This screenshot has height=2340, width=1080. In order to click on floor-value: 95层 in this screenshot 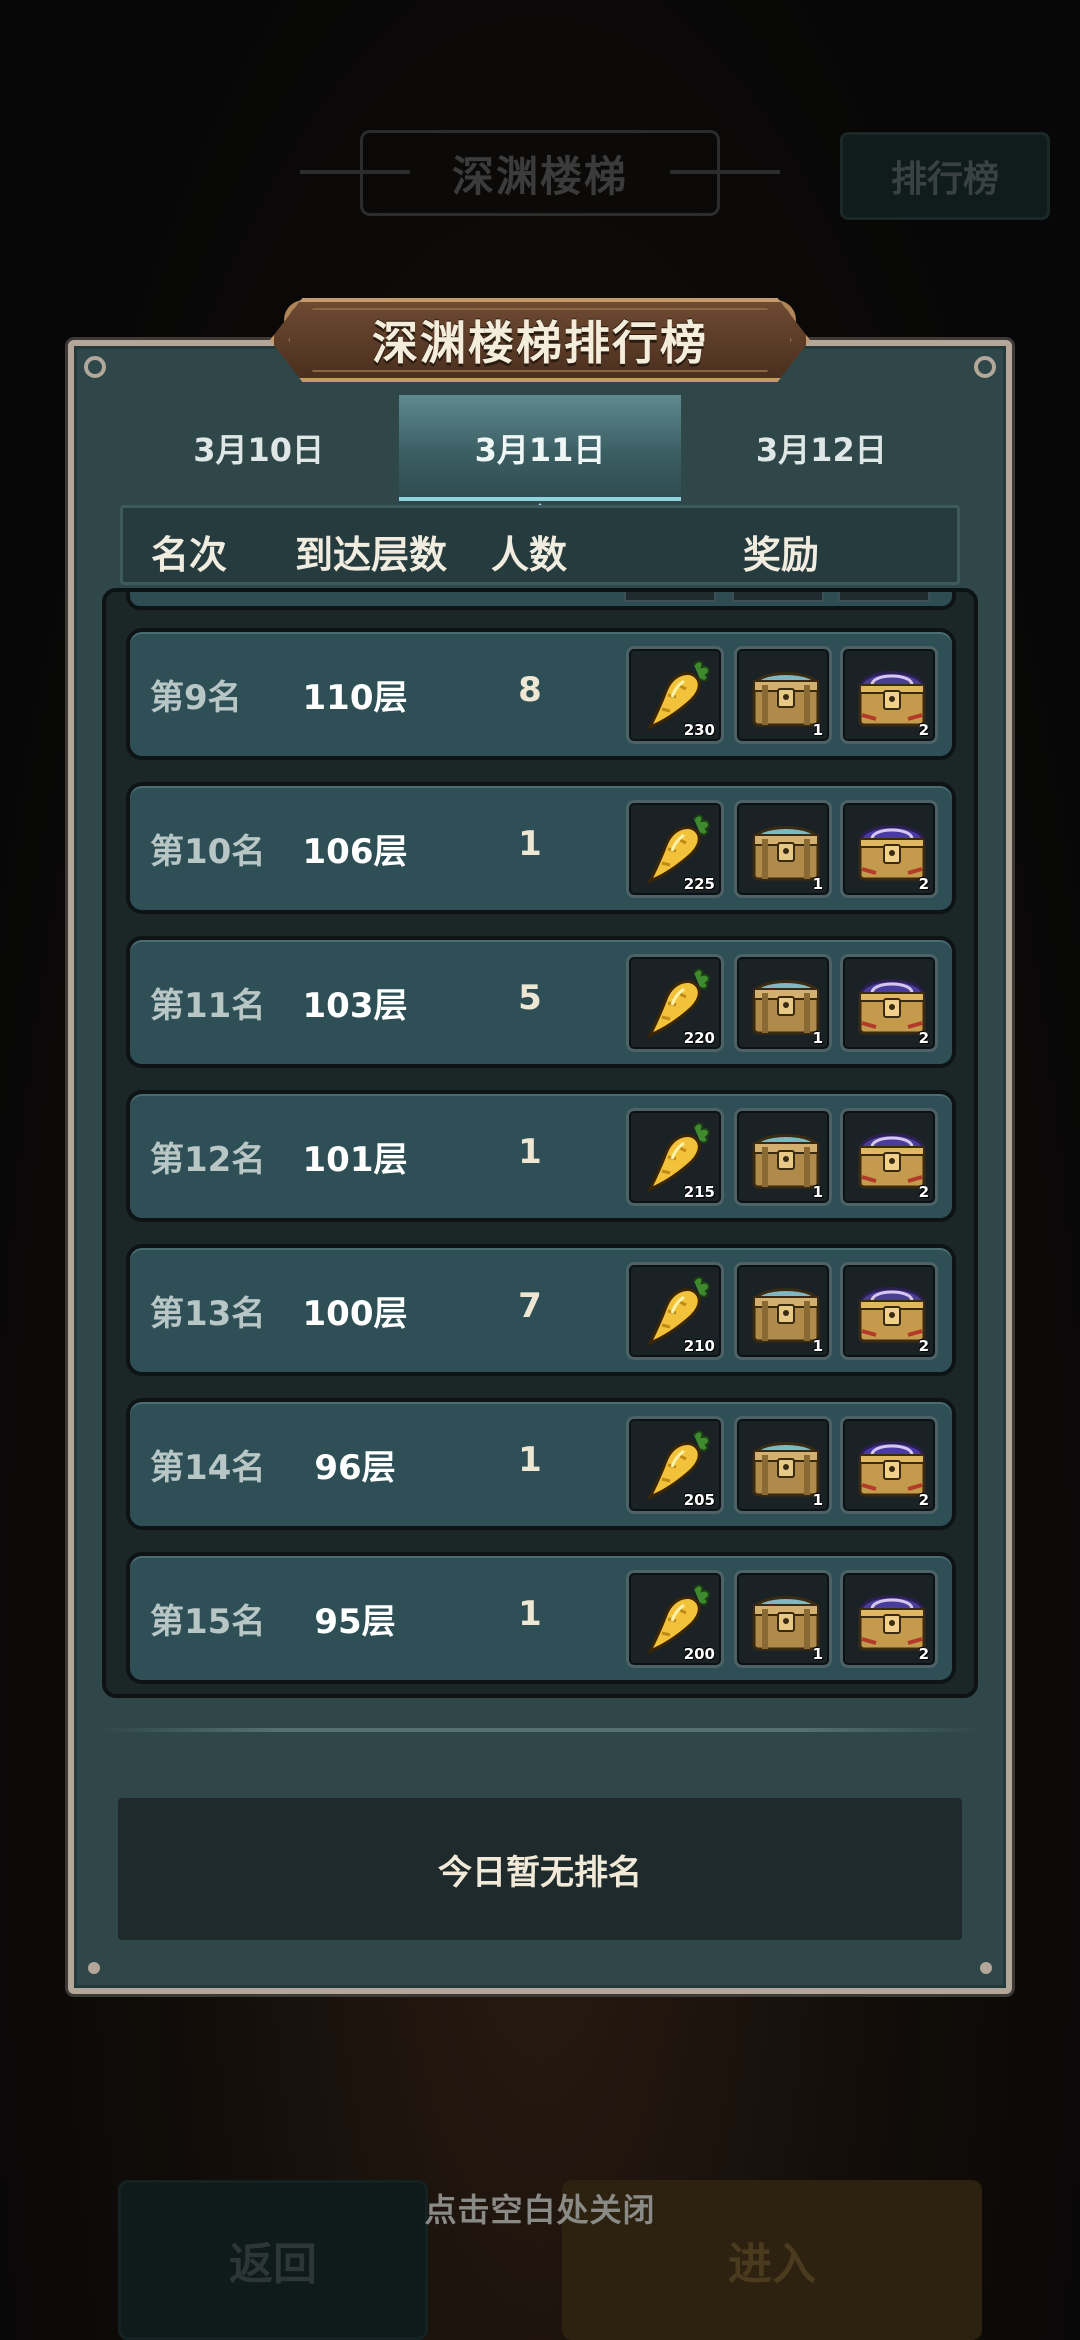, I will do `click(355, 1622)`.